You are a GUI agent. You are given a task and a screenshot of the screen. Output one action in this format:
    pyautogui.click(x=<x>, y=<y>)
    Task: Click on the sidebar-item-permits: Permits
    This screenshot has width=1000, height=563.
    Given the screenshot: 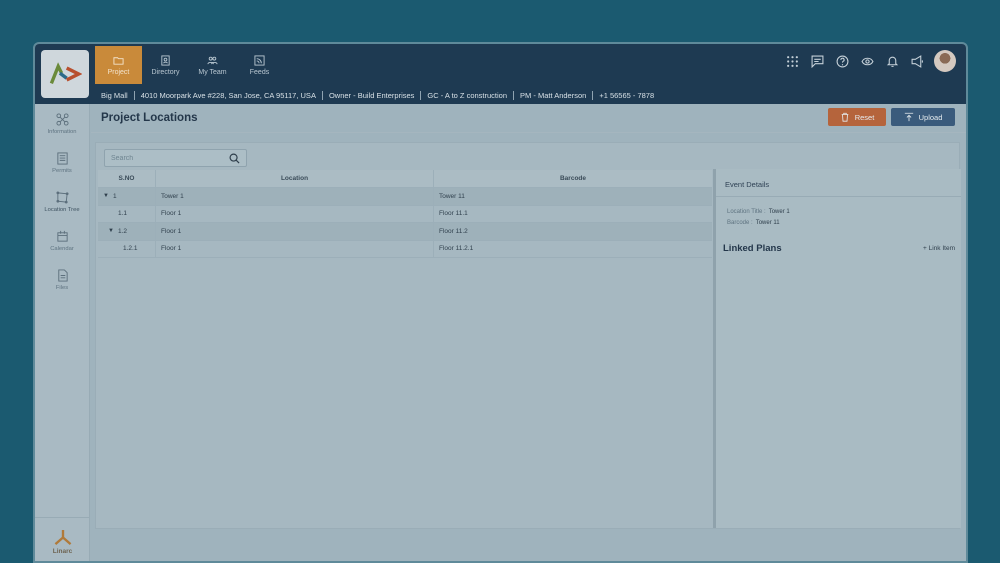 What is the action you would take?
    pyautogui.click(x=62, y=162)
    